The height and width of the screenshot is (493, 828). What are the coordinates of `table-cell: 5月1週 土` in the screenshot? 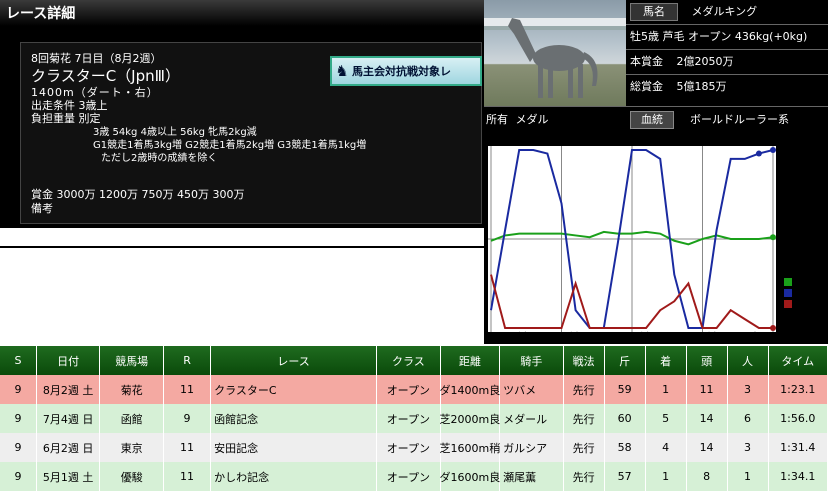 It's located at (69, 476).